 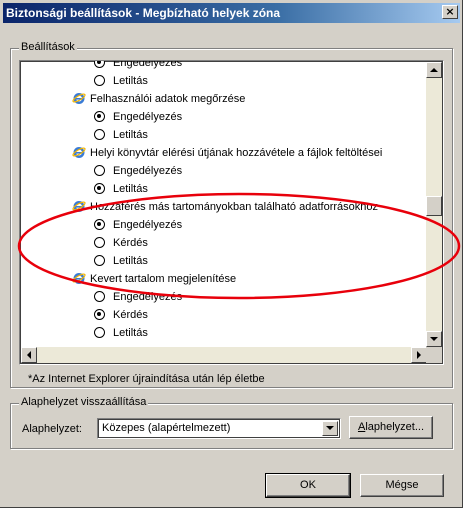 I want to click on setting-row-label: Felhasználói adatok megőrzése, so click(x=168, y=99).